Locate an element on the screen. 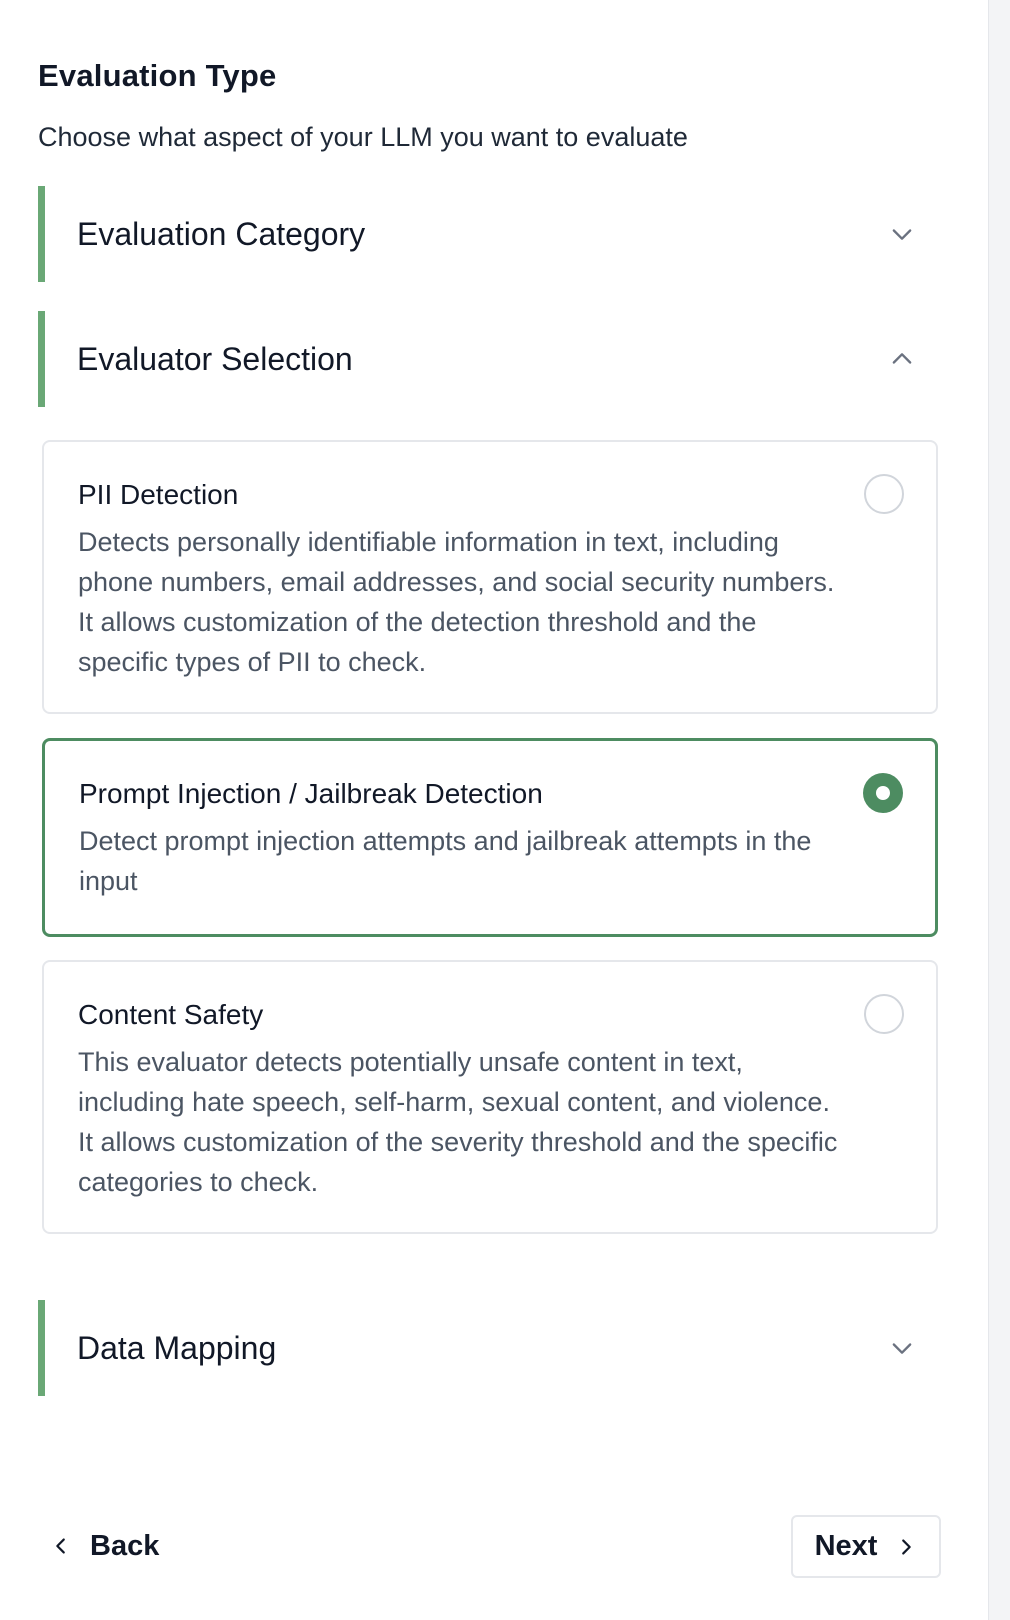 Image resolution: width=1010 pixels, height=1620 pixels. scrollbar is located at coordinates (999, 810).